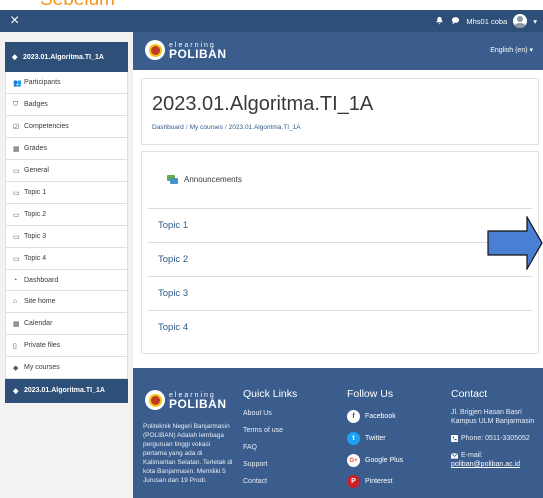 The image size is (543, 498). I want to click on breadcrumb-my-courses: My courses, so click(206, 127).